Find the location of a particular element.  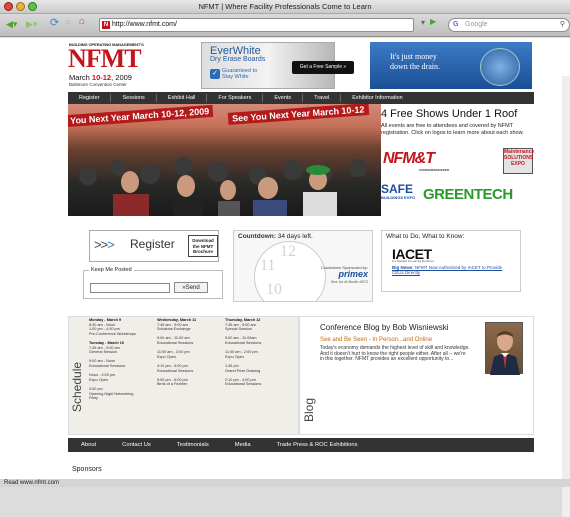

banner-text-1: You Next Year is located at coordinates (100, 118).